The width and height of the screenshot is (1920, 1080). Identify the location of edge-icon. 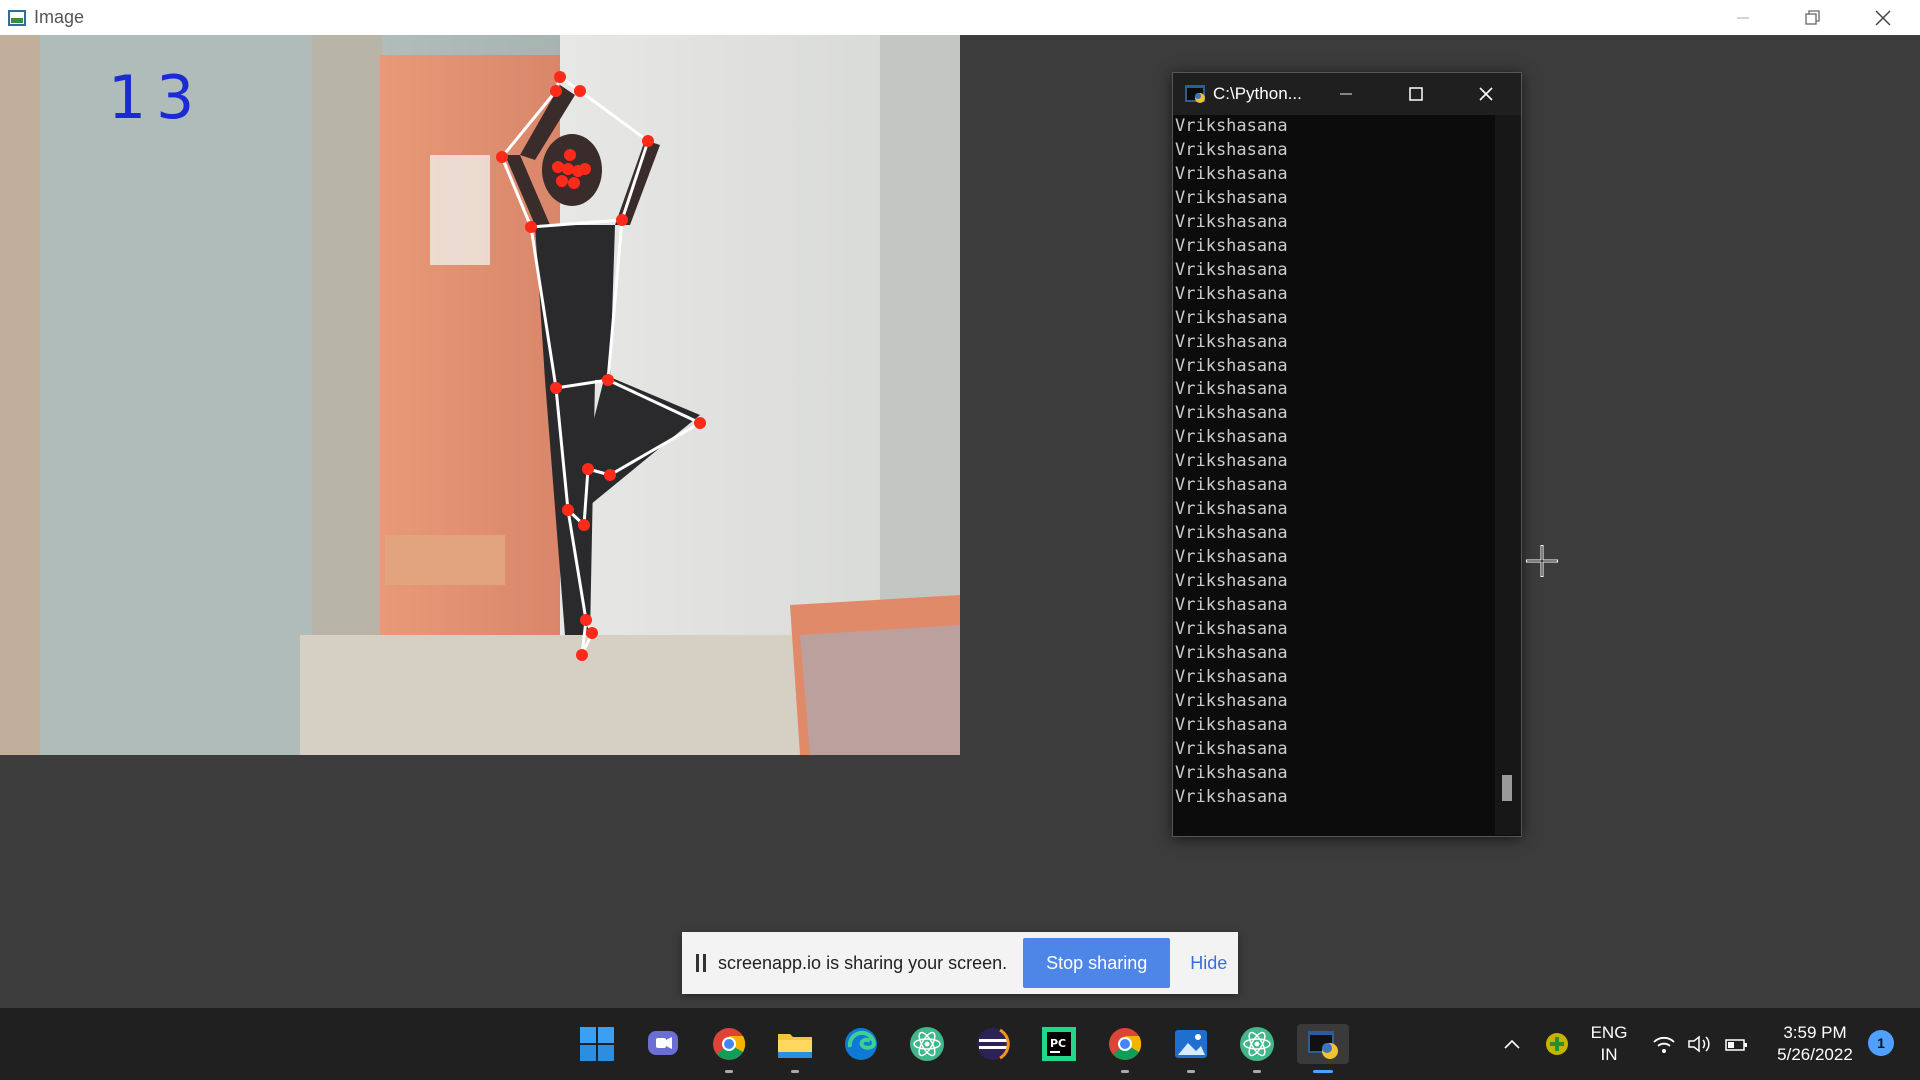
(861, 1044).